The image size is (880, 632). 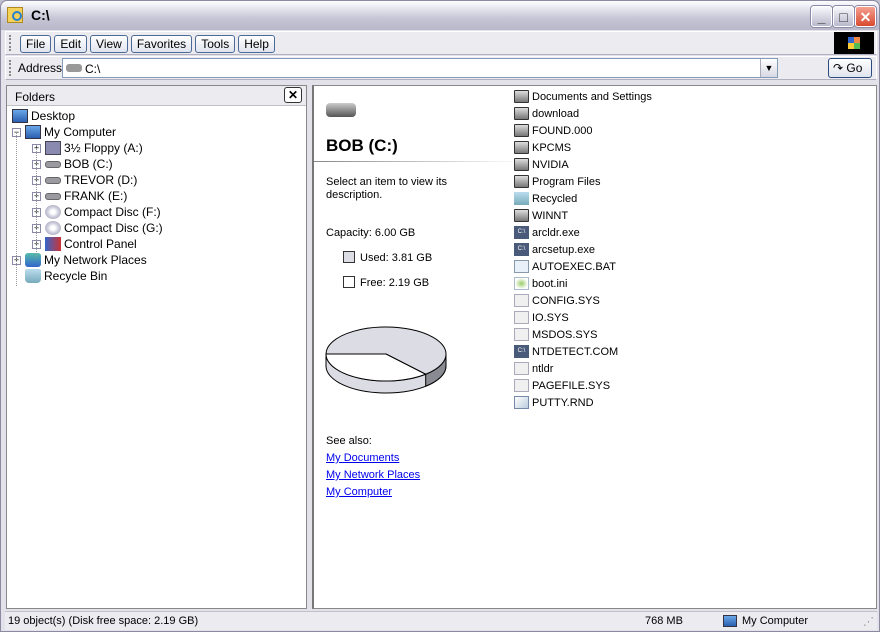 I want to click on file-name: MSDOS.SYS, so click(x=565, y=334).